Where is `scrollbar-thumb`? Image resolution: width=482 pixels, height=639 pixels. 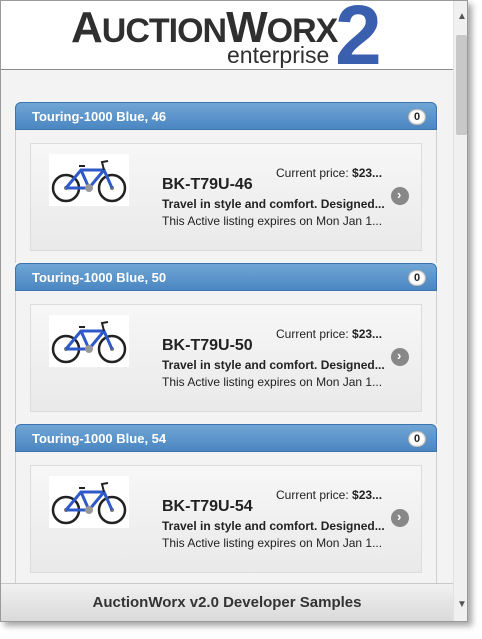 scrollbar-thumb is located at coordinates (461, 85).